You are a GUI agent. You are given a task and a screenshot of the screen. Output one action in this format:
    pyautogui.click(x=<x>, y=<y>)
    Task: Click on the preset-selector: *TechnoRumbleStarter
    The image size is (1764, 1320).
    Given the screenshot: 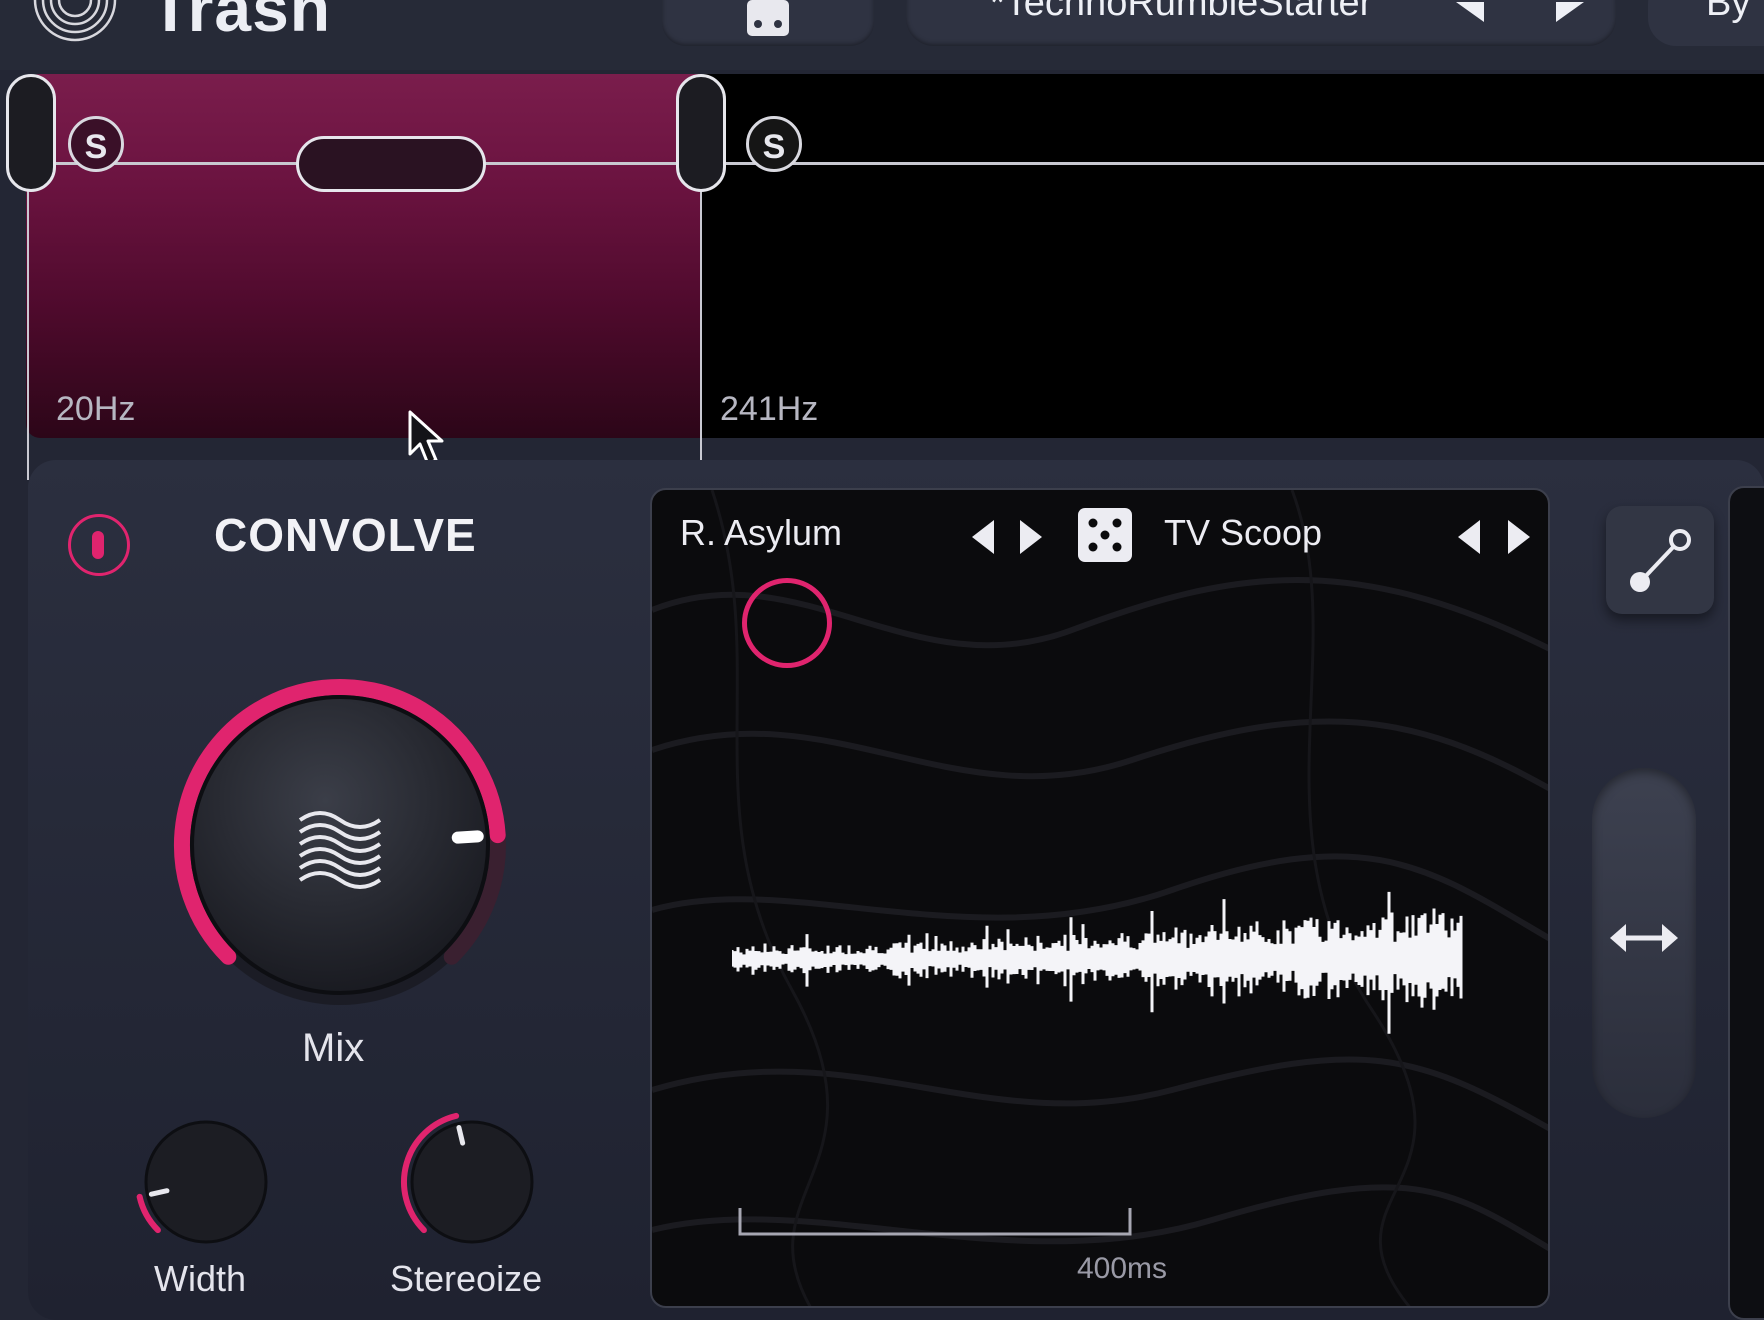 What is the action you would take?
    pyautogui.click(x=1261, y=23)
    